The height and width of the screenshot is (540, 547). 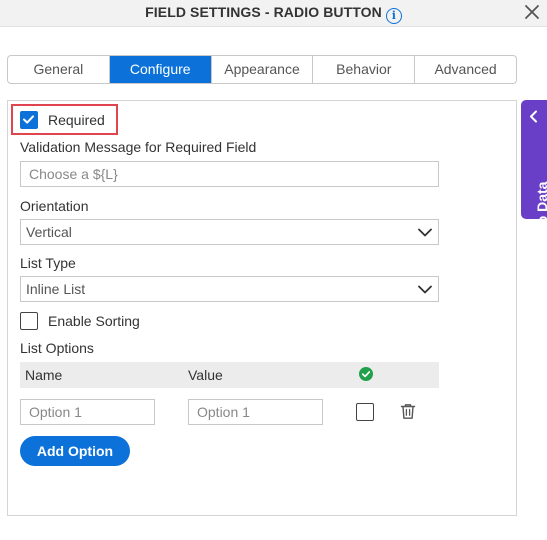 I want to click on list-options-label: List Options, so click(x=57, y=348).